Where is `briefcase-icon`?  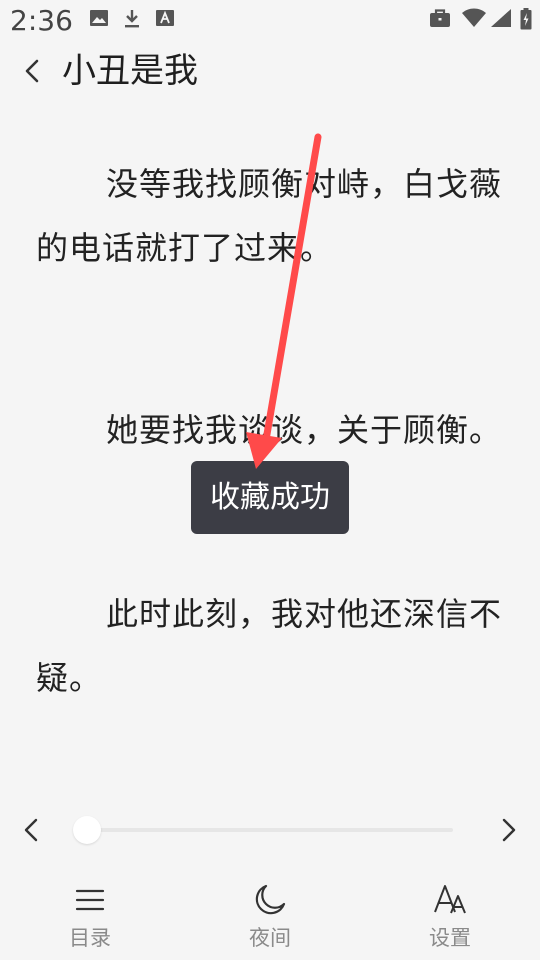
briefcase-icon is located at coordinates (440, 19).